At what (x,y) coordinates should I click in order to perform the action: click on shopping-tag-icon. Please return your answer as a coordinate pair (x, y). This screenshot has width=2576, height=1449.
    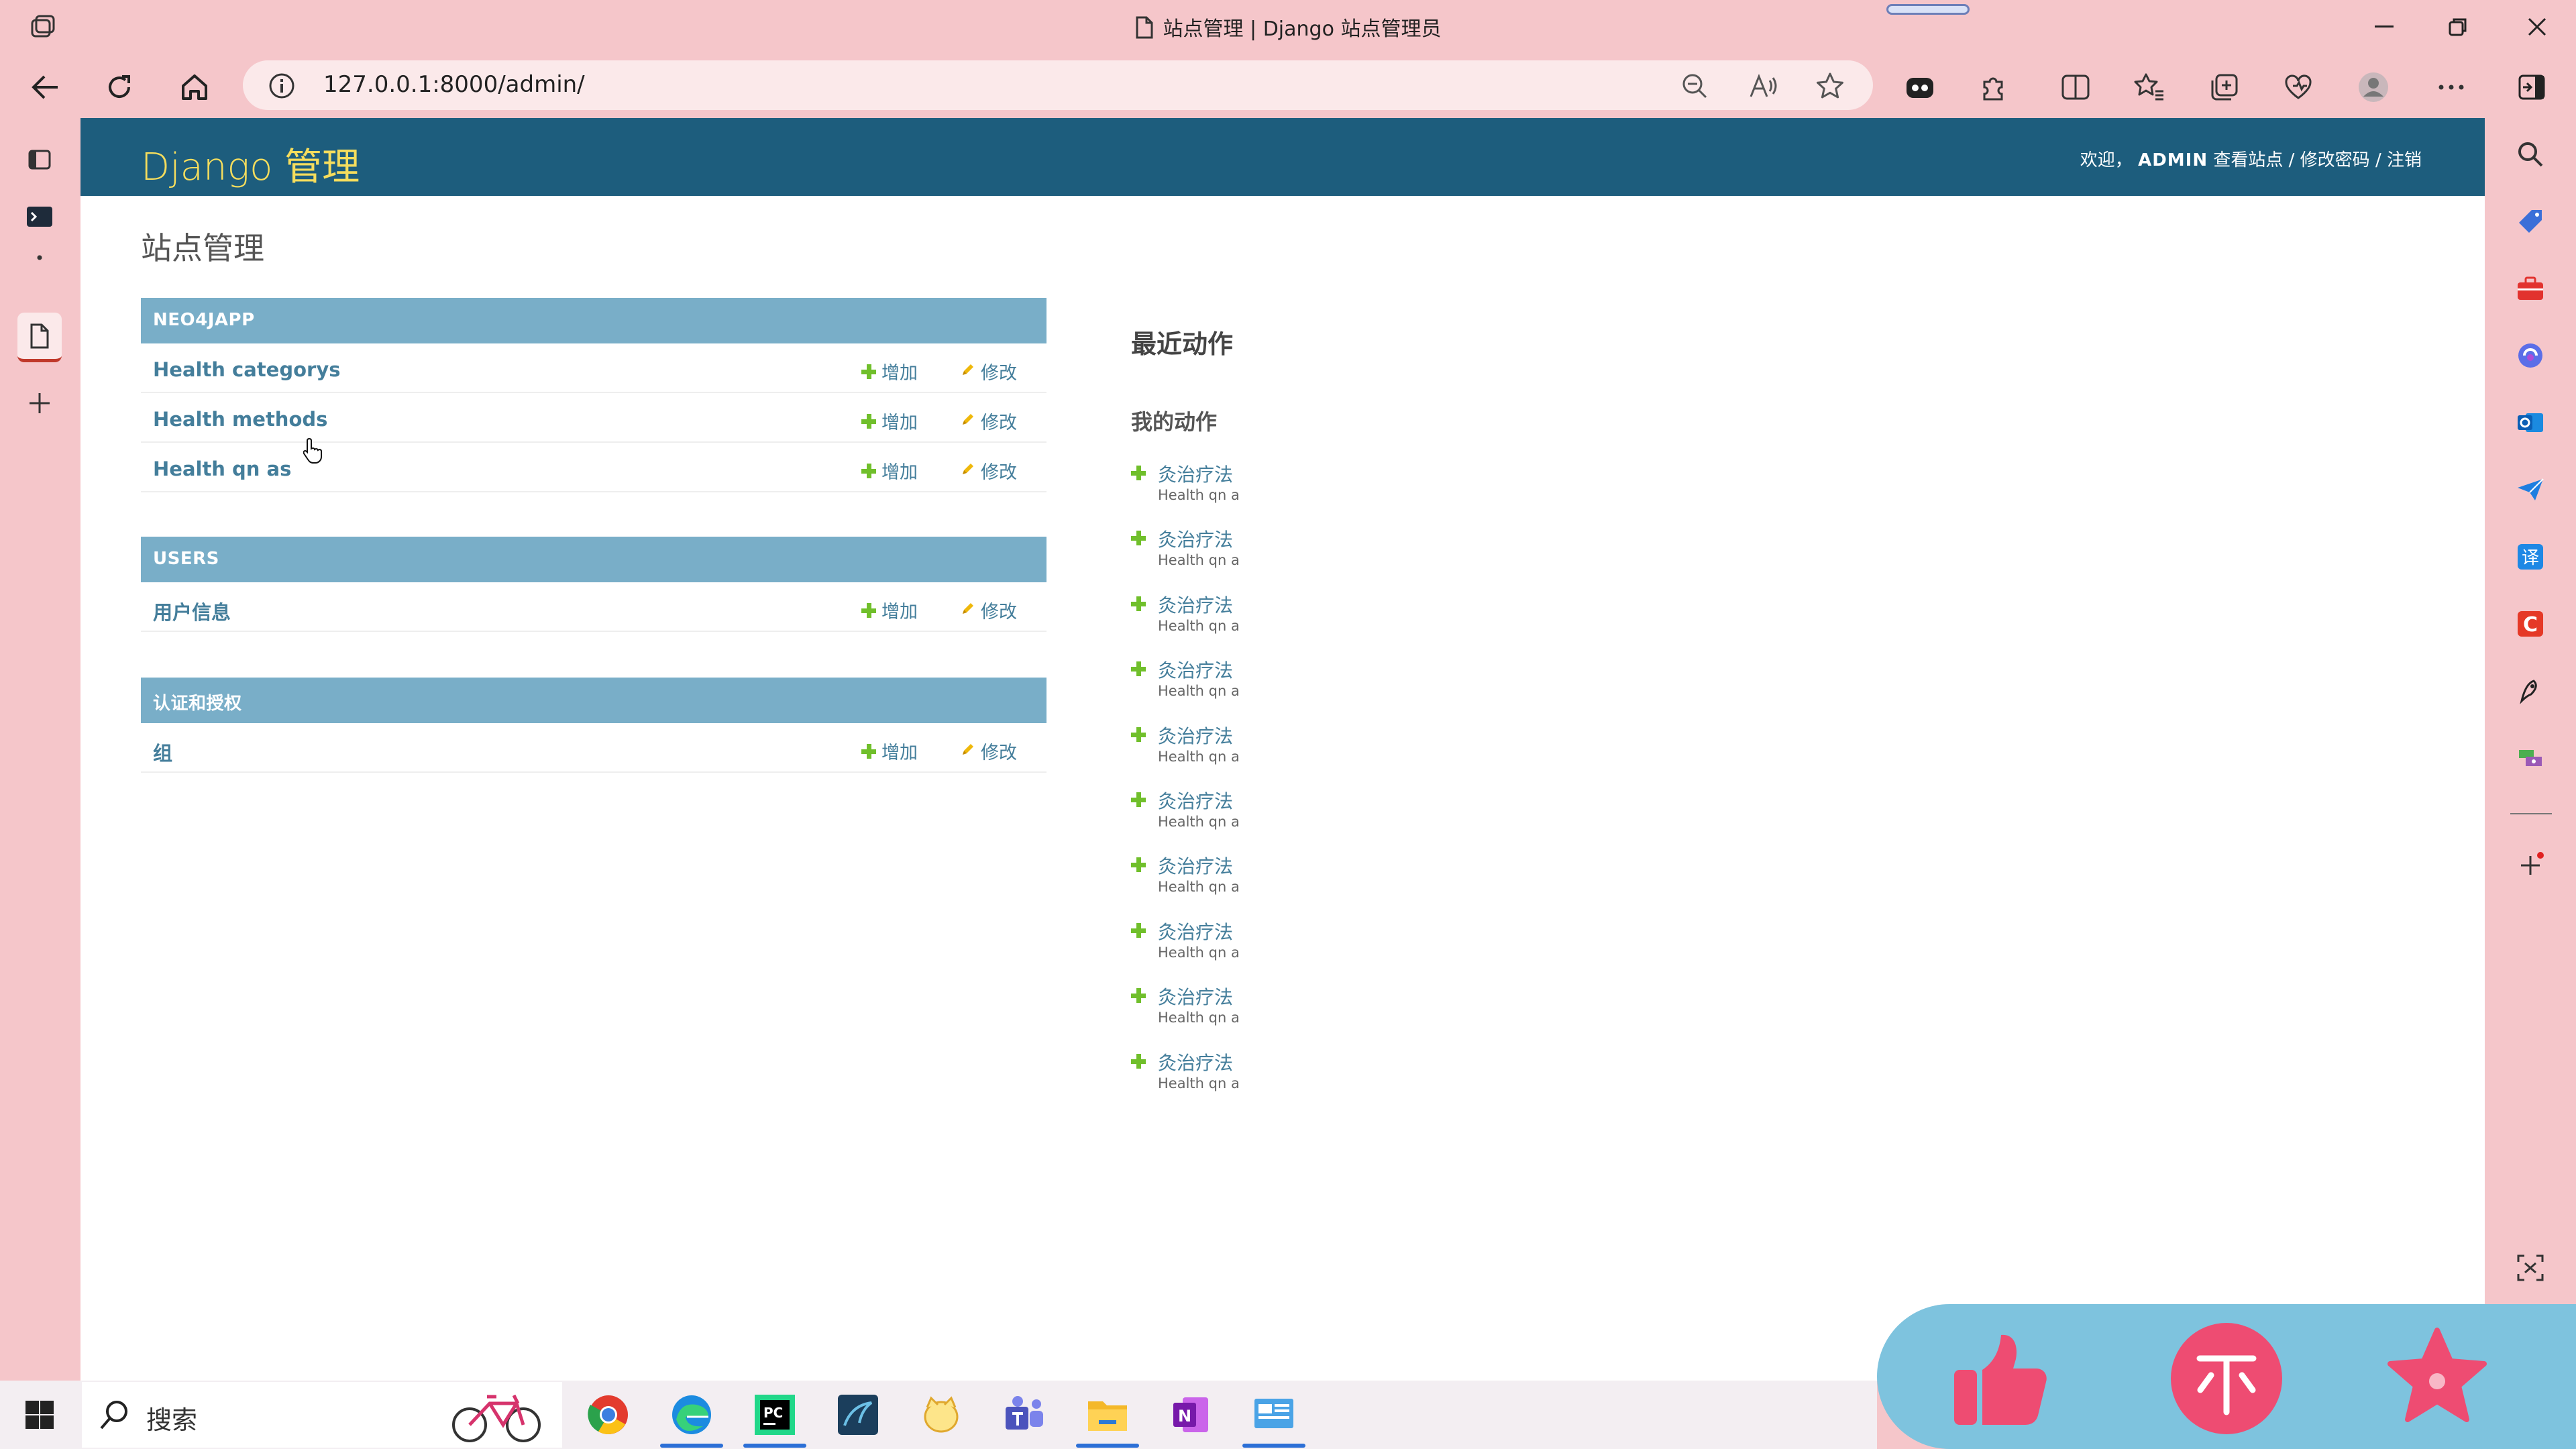
    Looking at the image, I should click on (2530, 221).